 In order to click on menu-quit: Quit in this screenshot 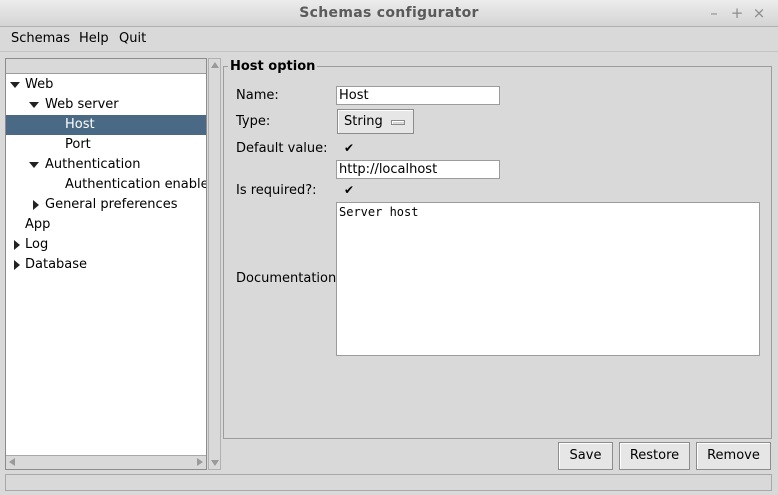, I will do `click(132, 38)`.